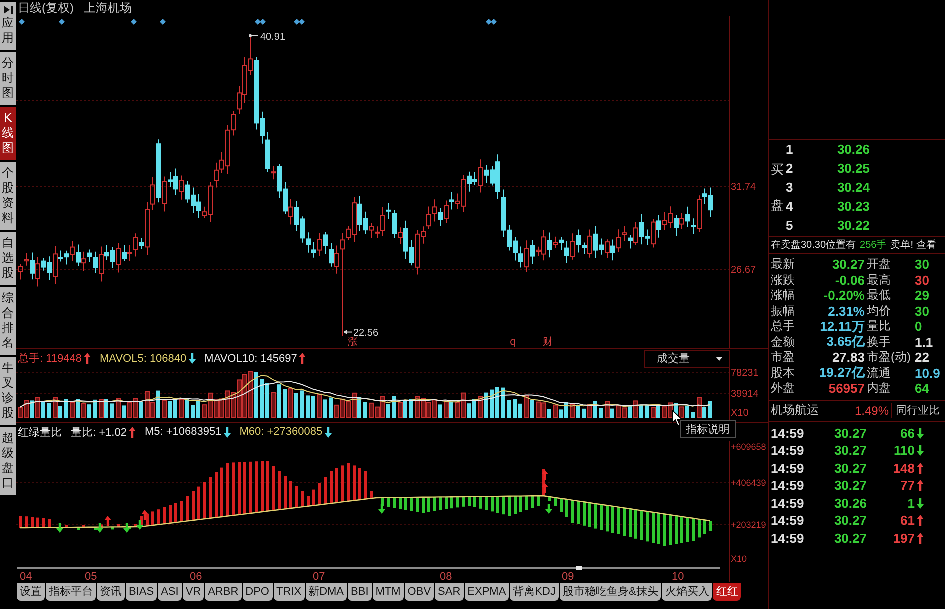 The height and width of the screenshot is (609, 945). Describe the element at coordinates (108, 521) in the screenshot. I see `up-arrow-icon` at that location.